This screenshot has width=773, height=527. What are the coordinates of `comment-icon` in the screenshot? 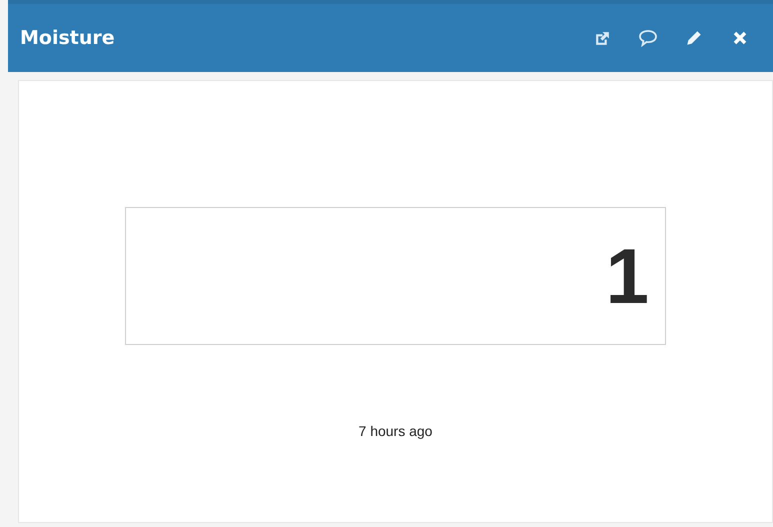 It's located at (648, 38).